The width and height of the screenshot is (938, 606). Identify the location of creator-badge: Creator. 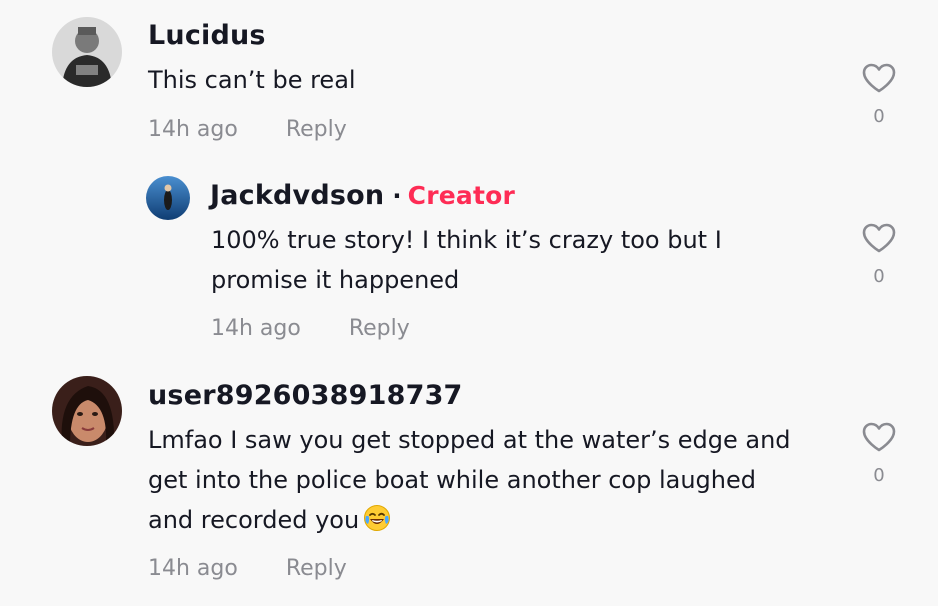
(461, 195).